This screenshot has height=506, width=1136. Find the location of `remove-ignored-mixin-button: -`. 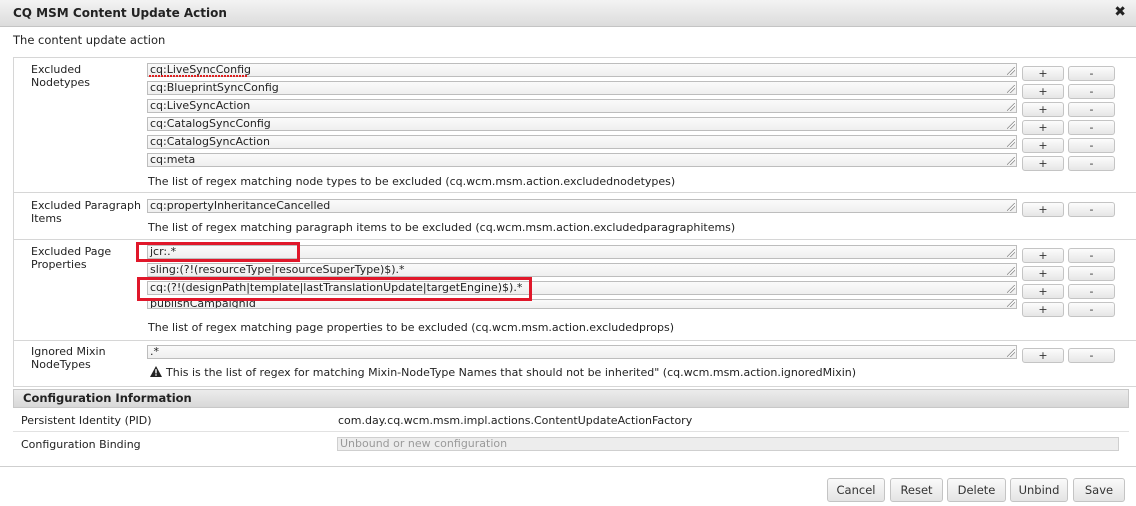

remove-ignored-mixin-button: - is located at coordinates (1091, 355).